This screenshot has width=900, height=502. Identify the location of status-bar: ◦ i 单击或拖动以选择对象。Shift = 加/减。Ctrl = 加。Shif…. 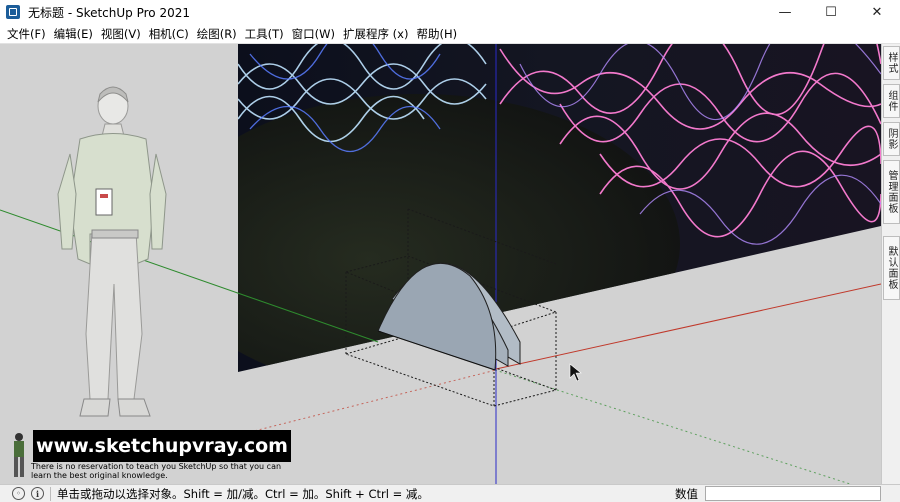
(450, 493).